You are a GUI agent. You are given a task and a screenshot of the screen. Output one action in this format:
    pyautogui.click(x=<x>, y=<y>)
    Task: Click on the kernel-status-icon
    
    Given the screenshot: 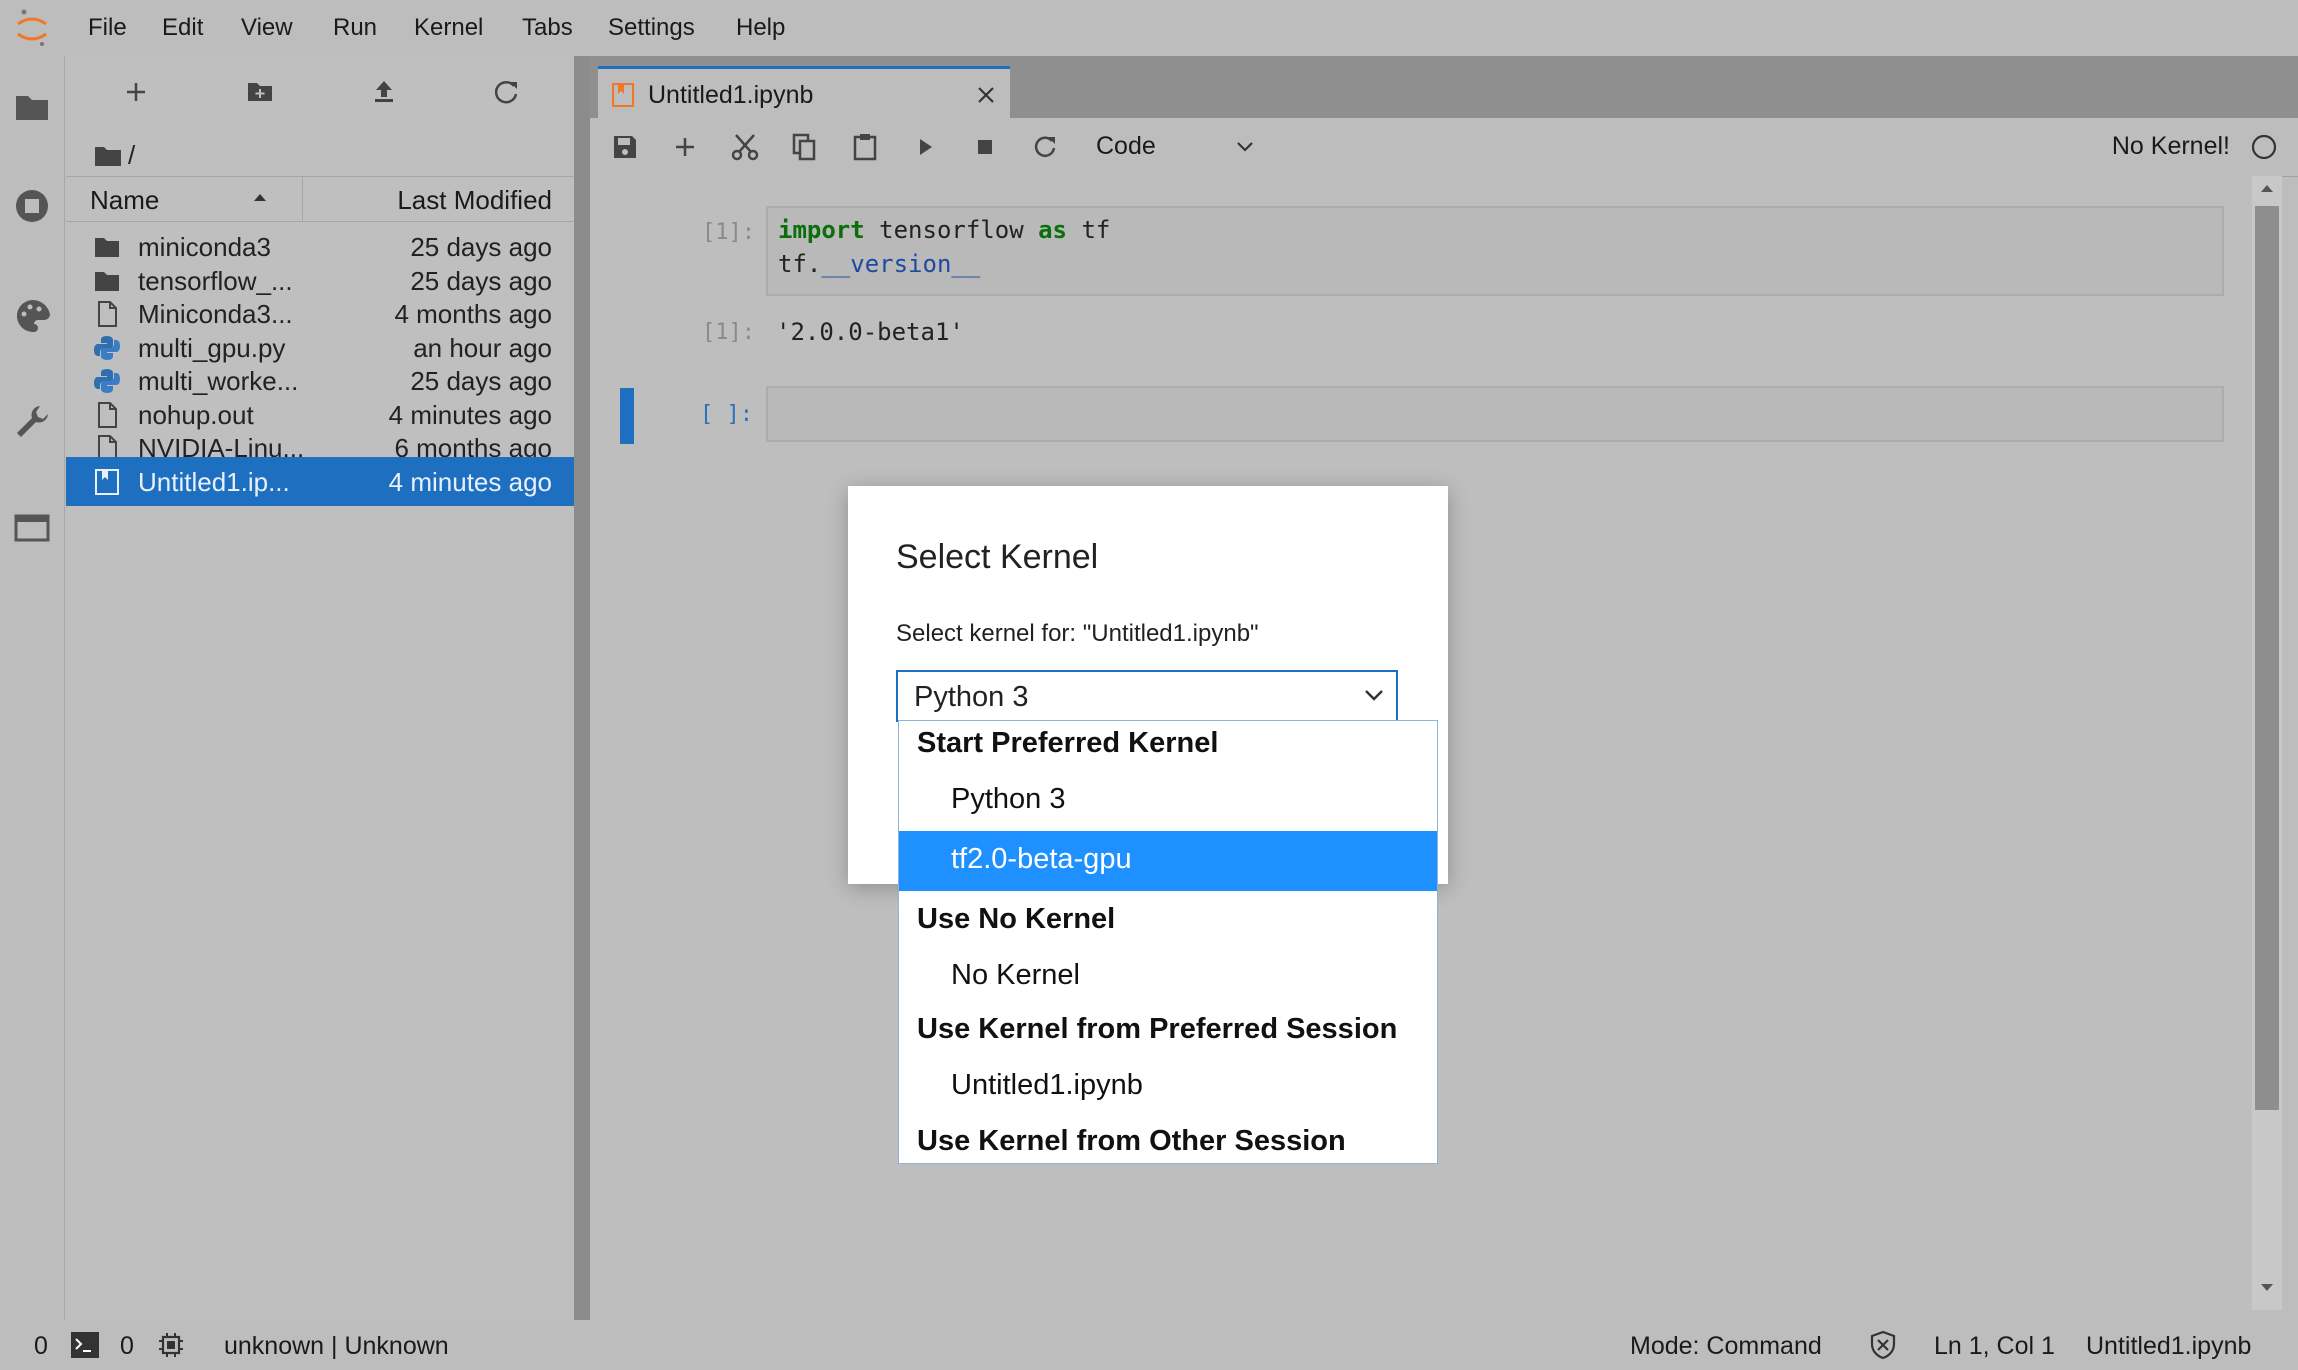 What is the action you would take?
    pyautogui.click(x=2264, y=147)
    